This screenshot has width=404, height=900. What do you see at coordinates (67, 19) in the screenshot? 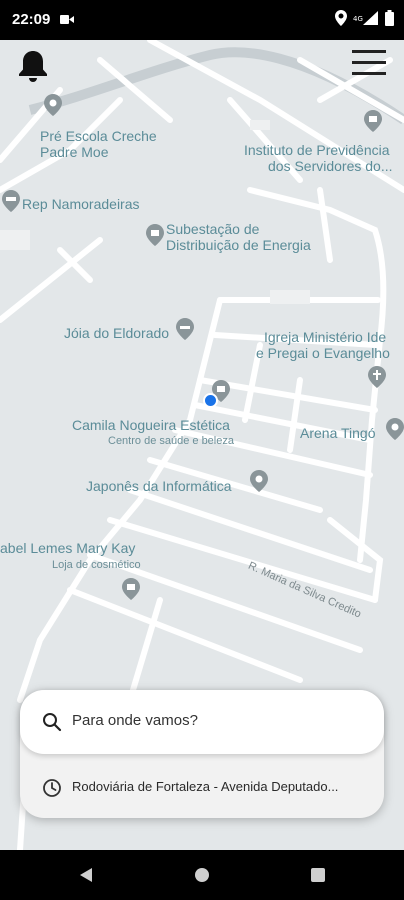
I see `video-icon` at bounding box center [67, 19].